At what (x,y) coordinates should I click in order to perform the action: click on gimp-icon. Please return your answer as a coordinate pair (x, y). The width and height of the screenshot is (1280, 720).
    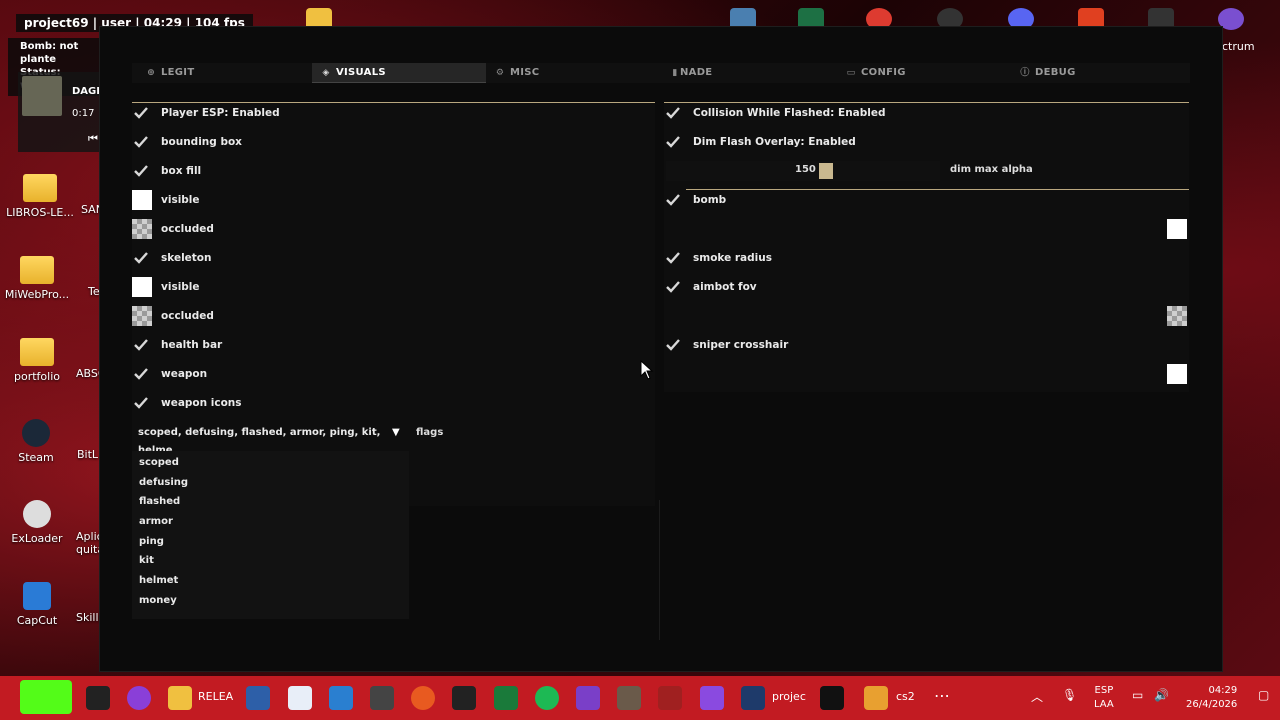
    Looking at the image, I should click on (629, 698).